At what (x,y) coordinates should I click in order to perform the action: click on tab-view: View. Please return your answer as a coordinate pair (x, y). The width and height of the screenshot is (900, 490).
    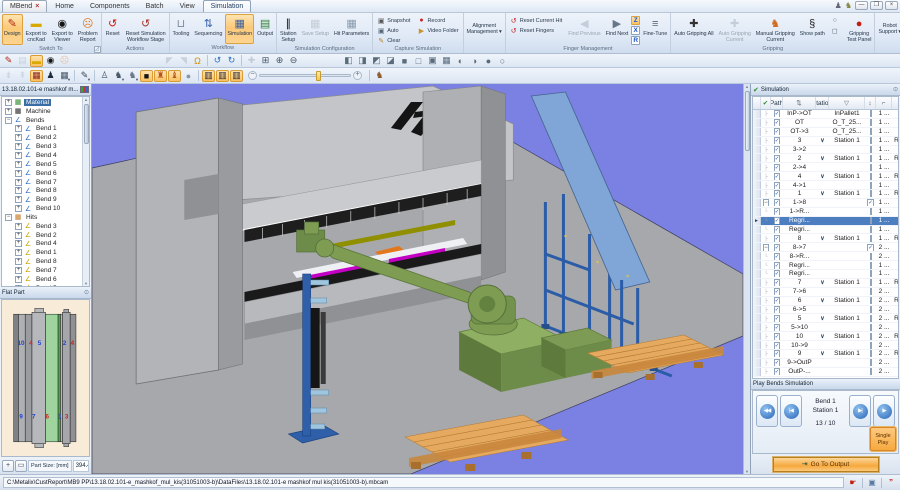
    Looking at the image, I should click on (187, 6).